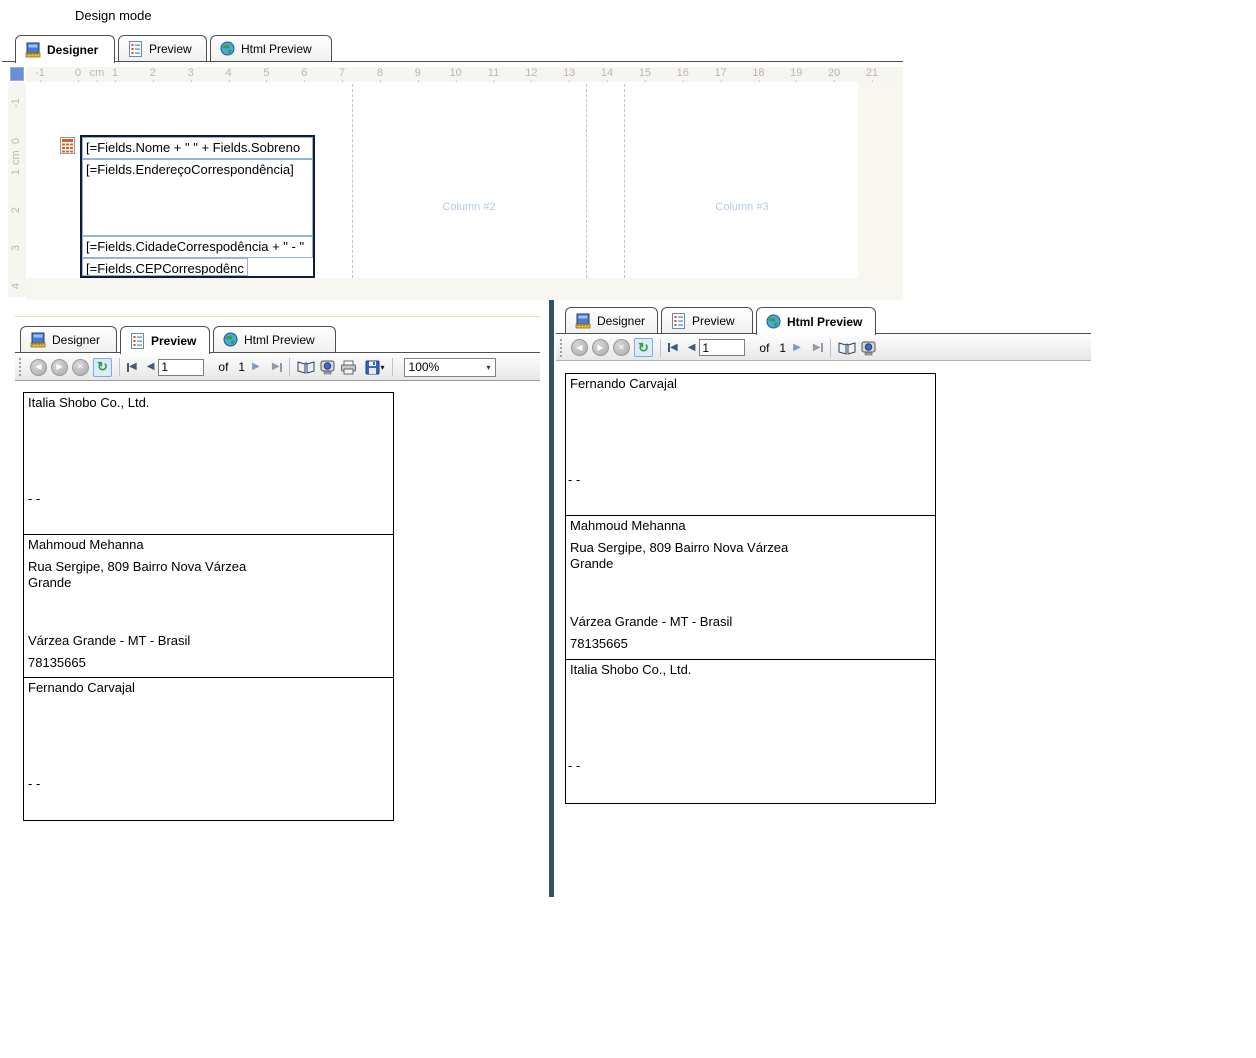  Describe the element at coordinates (493, 75) in the screenshot. I see `ruler-label: 11` at that location.